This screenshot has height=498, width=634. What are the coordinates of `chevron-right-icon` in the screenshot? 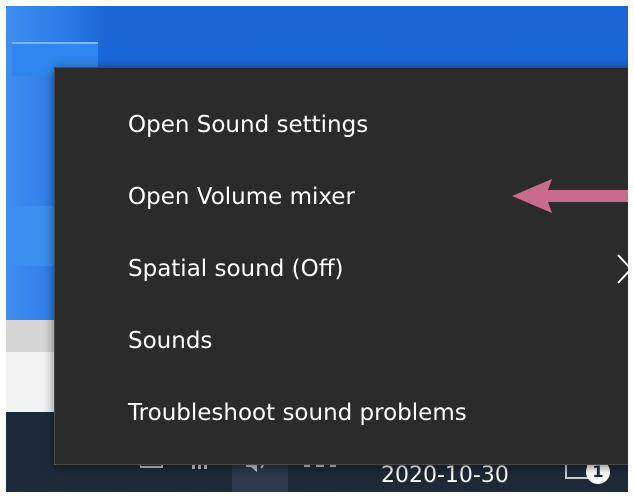 It's located at (625, 269).